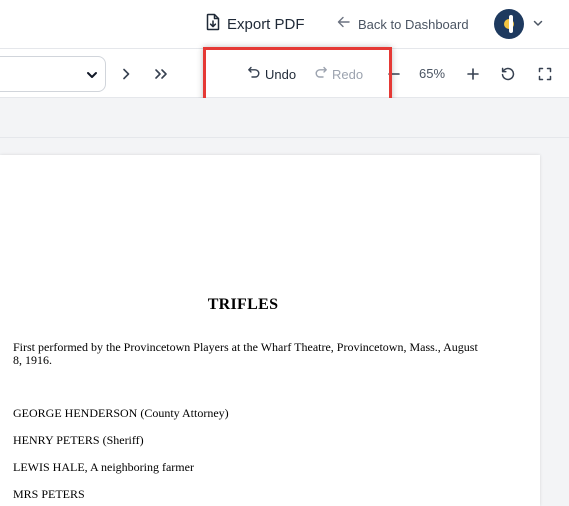  I want to click on undo-button: Undo, so click(271, 74).